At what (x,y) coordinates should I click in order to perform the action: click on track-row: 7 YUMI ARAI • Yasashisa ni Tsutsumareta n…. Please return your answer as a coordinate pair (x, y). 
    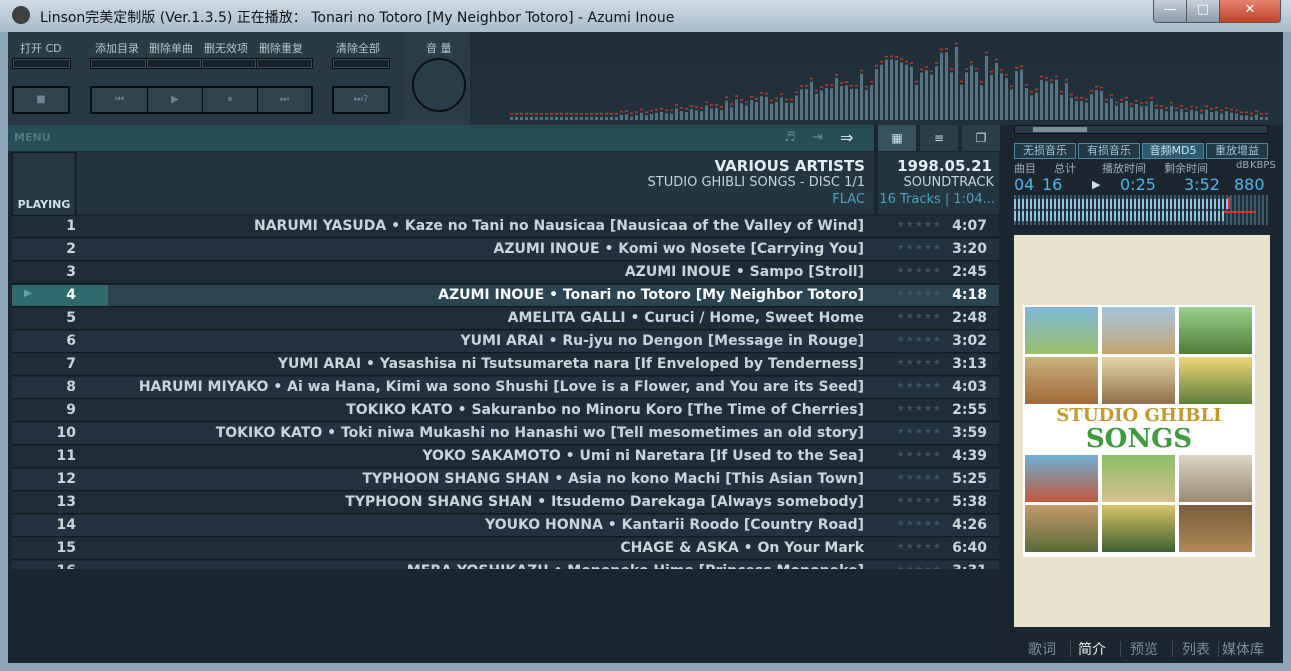
    Looking at the image, I should click on (505, 365).